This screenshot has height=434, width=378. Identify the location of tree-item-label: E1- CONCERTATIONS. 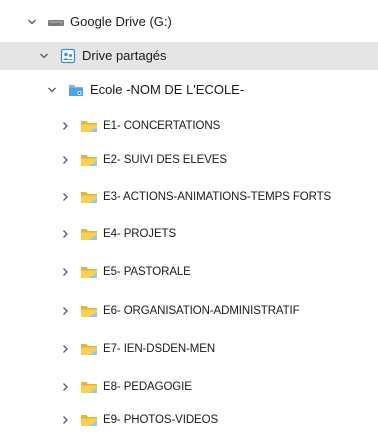
(162, 126).